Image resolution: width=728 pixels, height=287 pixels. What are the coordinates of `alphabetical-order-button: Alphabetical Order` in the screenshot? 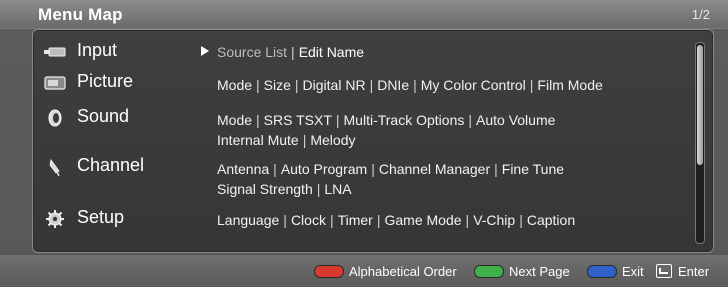 It's located at (385, 271).